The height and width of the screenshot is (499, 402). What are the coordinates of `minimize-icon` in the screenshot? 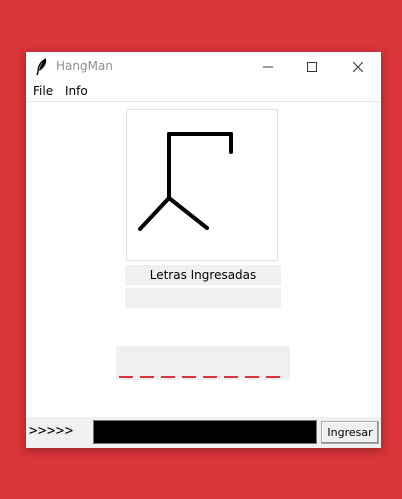 It's located at (268, 67).